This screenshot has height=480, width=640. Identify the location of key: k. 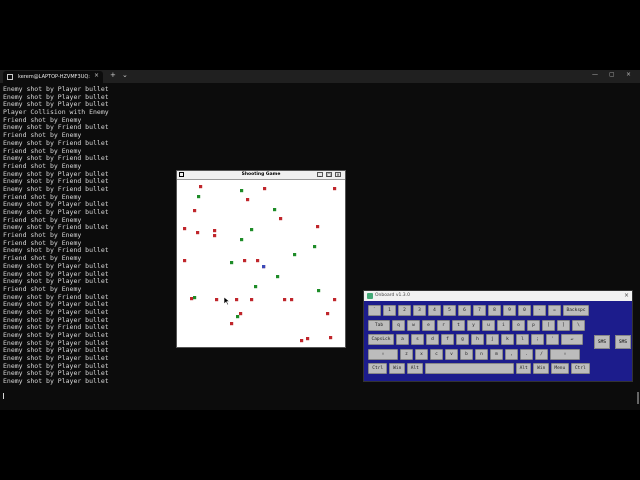
(507, 340).